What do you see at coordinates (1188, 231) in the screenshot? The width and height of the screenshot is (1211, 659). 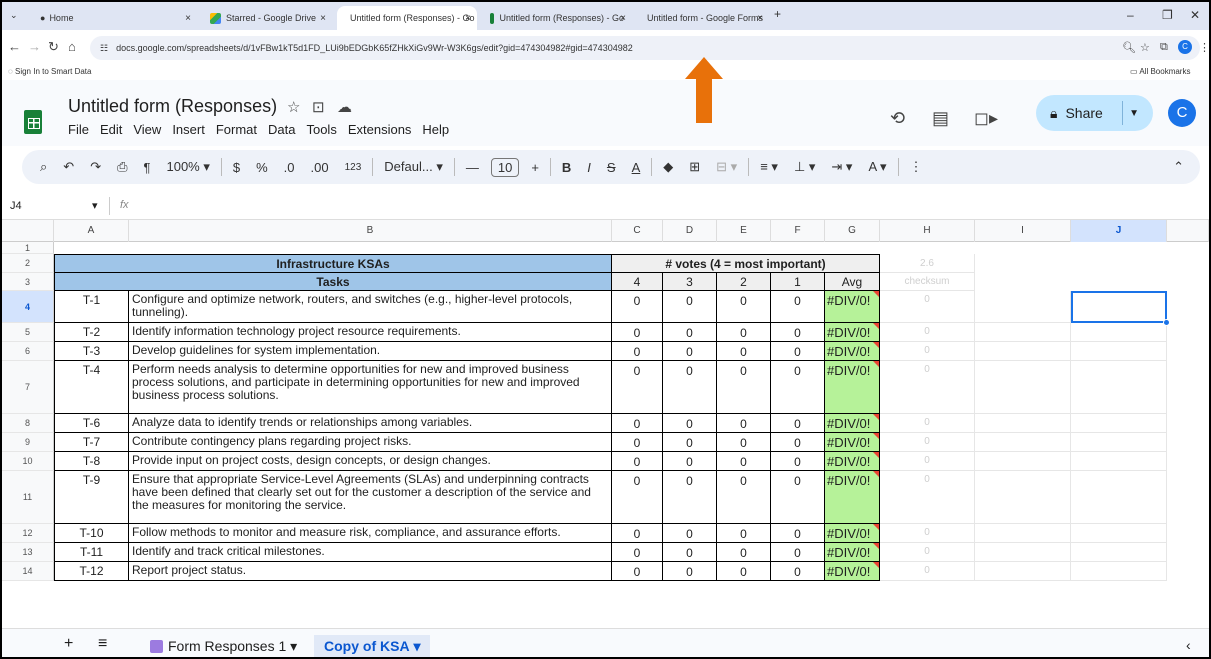 I see `column-header-k` at bounding box center [1188, 231].